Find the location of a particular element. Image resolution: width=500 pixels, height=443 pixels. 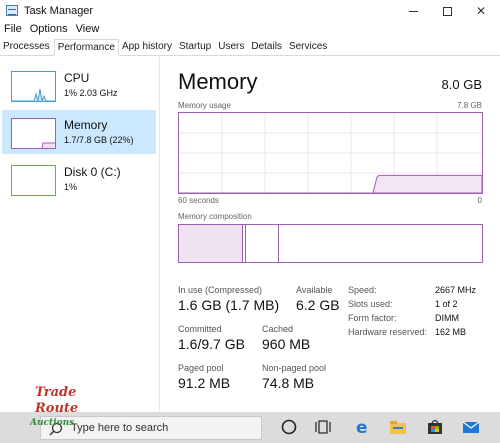

menu-options: Options is located at coordinates (49, 30).